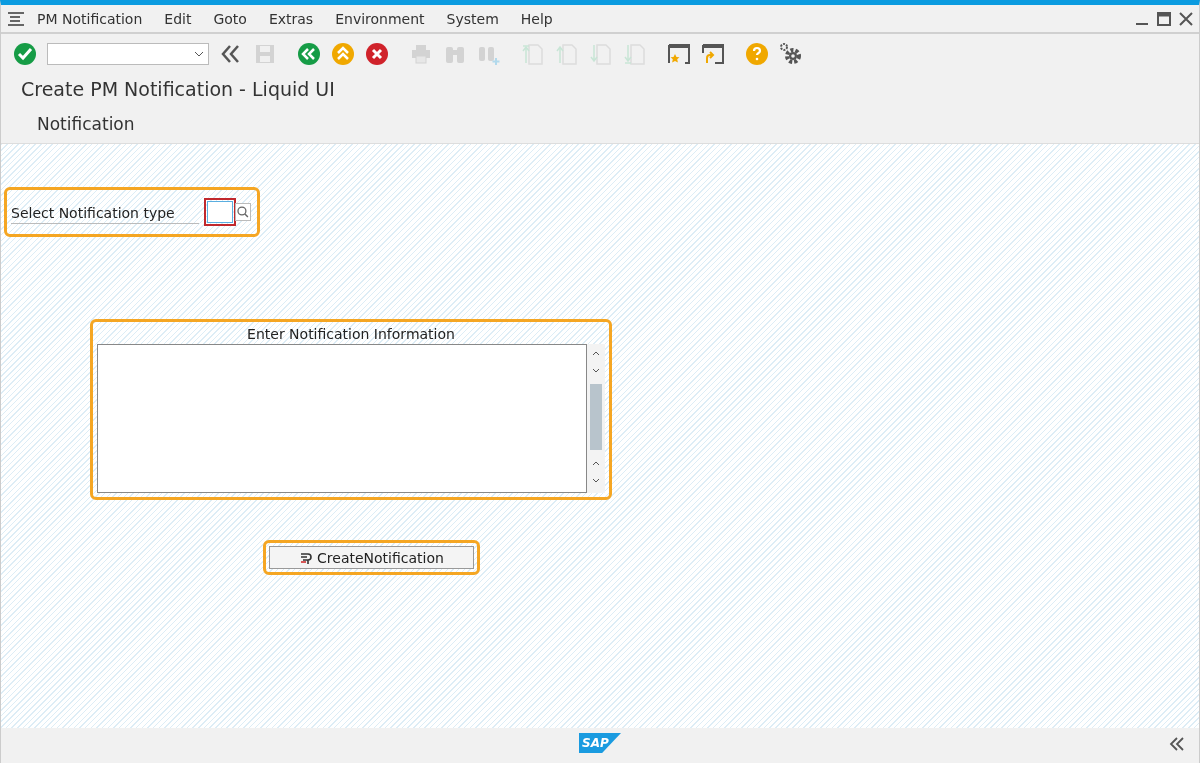 This screenshot has height=763, width=1200. I want to click on command-field, so click(128, 54).